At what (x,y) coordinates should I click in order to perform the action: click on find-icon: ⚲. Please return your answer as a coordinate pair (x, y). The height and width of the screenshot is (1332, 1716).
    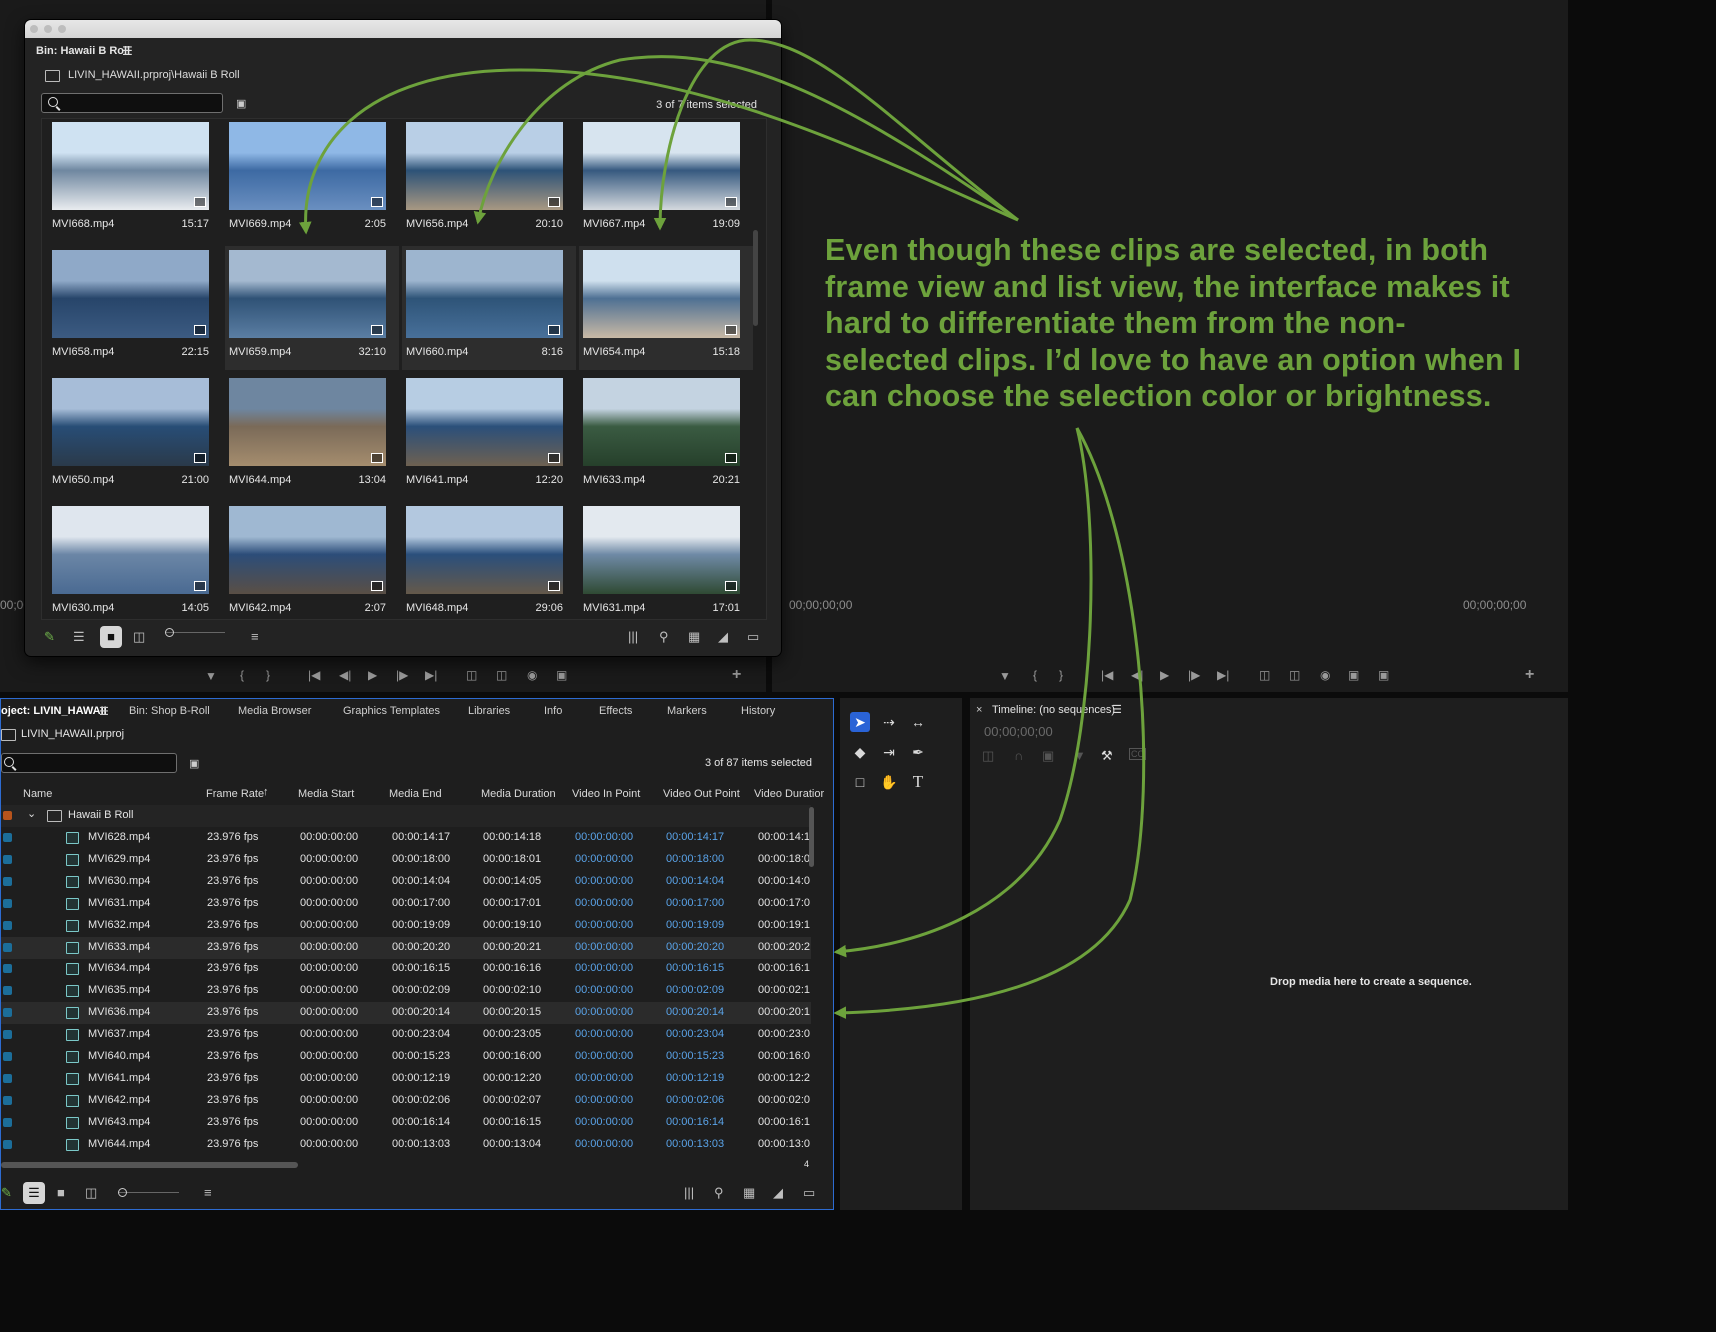
    Looking at the image, I should click on (664, 637).